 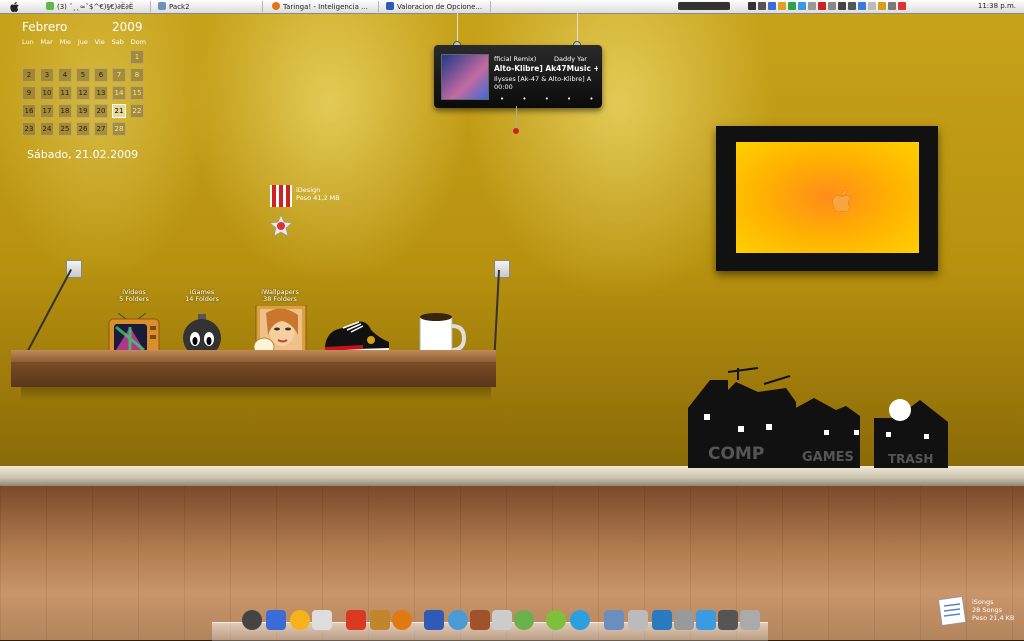 What do you see at coordinates (752, 6) in the screenshot?
I see `tray-app-icon` at bounding box center [752, 6].